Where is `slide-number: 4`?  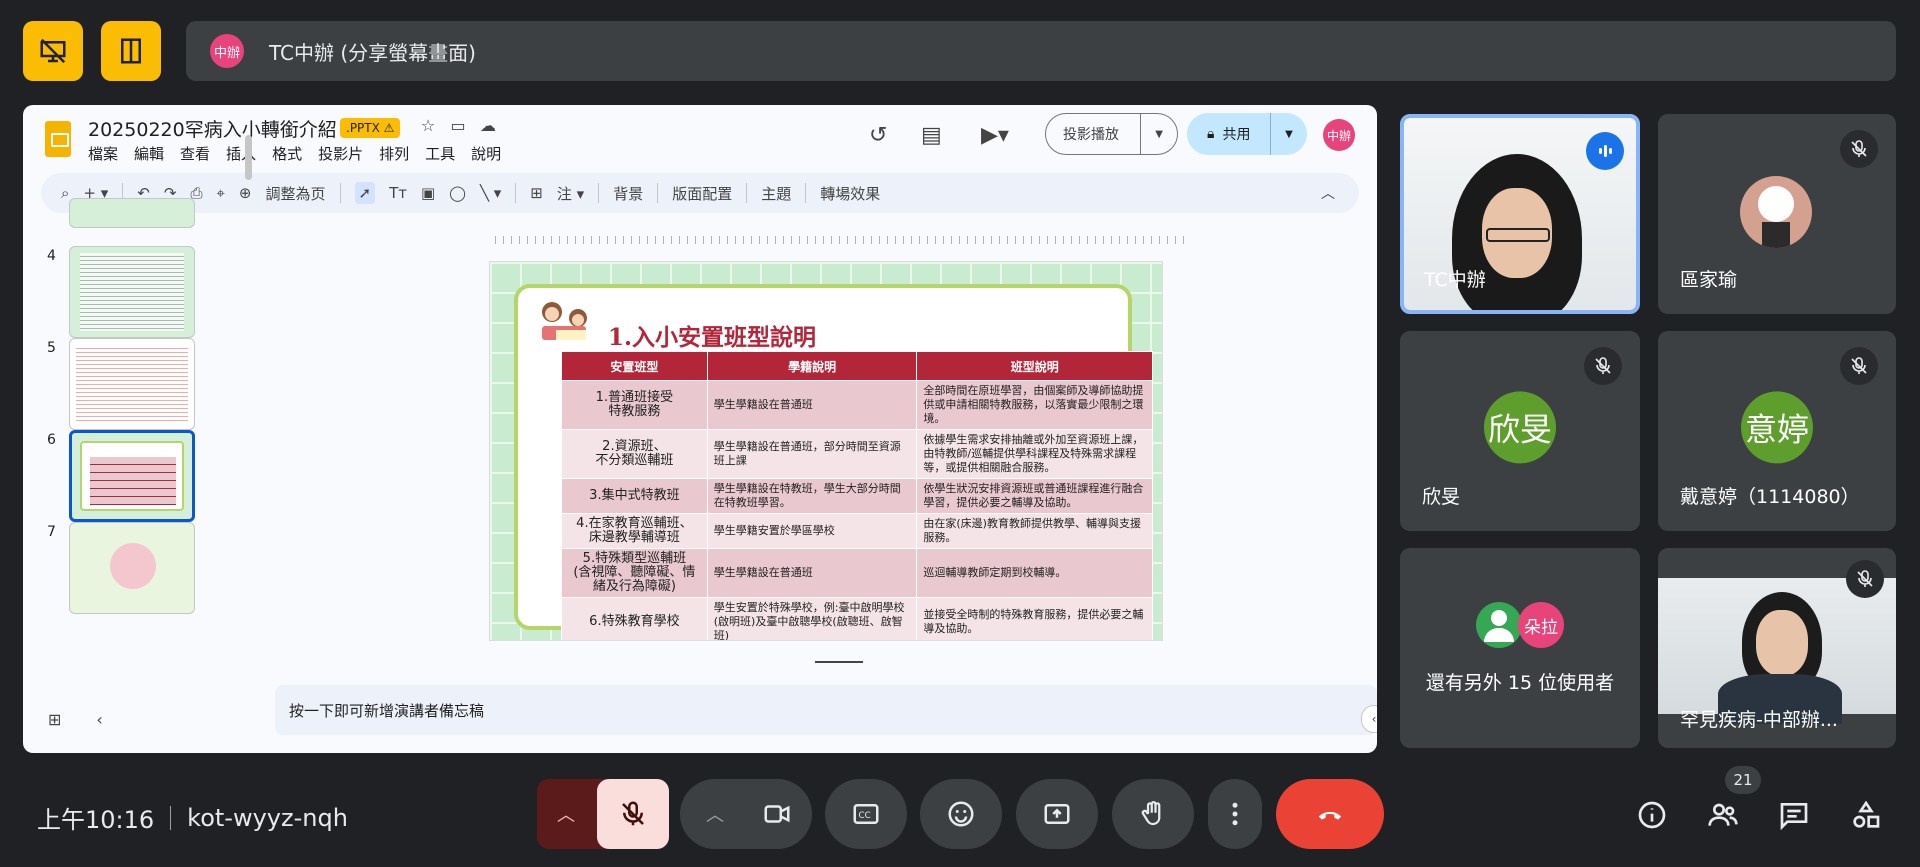
slide-number: 4 is located at coordinates (51, 256).